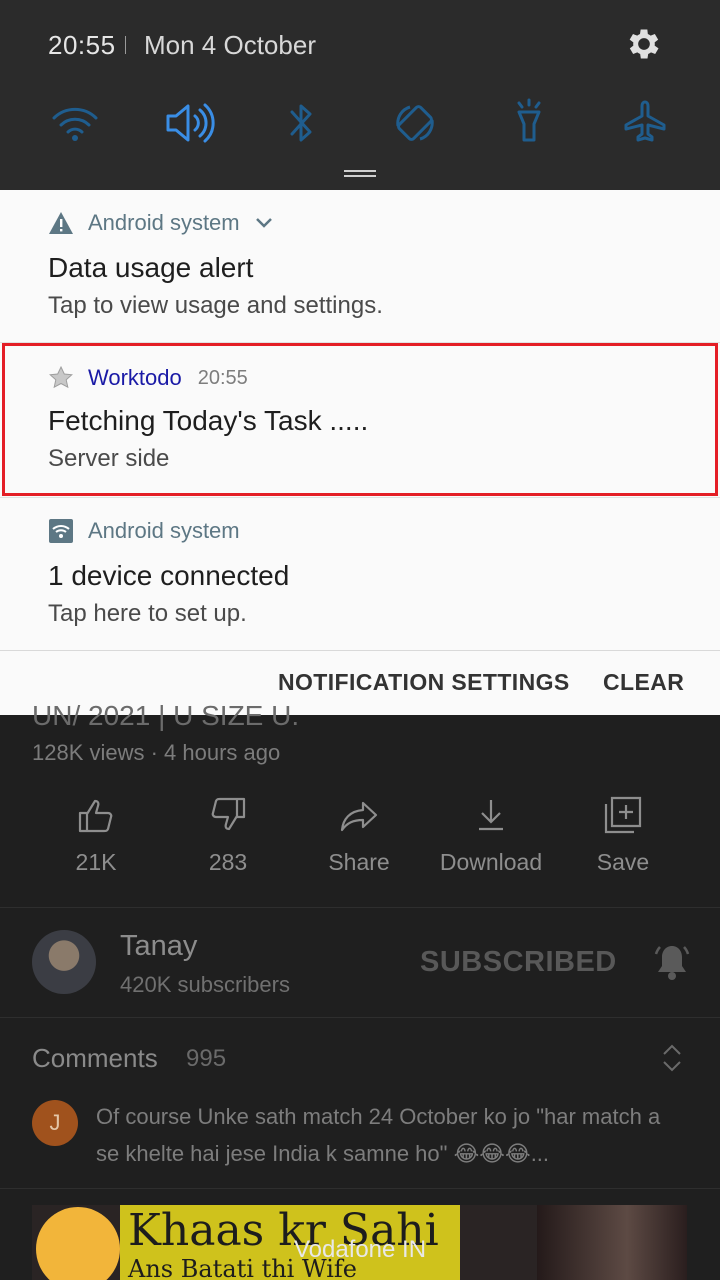 Image resolution: width=720 pixels, height=1280 pixels. What do you see at coordinates (359, 862) in the screenshot?
I see `share-label: Share` at bounding box center [359, 862].